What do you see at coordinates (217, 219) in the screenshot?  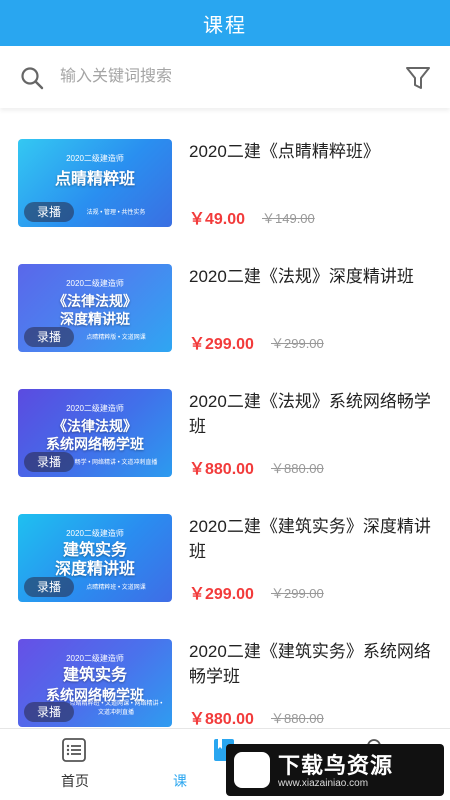 I see `course-price: ￥49.00` at bounding box center [217, 219].